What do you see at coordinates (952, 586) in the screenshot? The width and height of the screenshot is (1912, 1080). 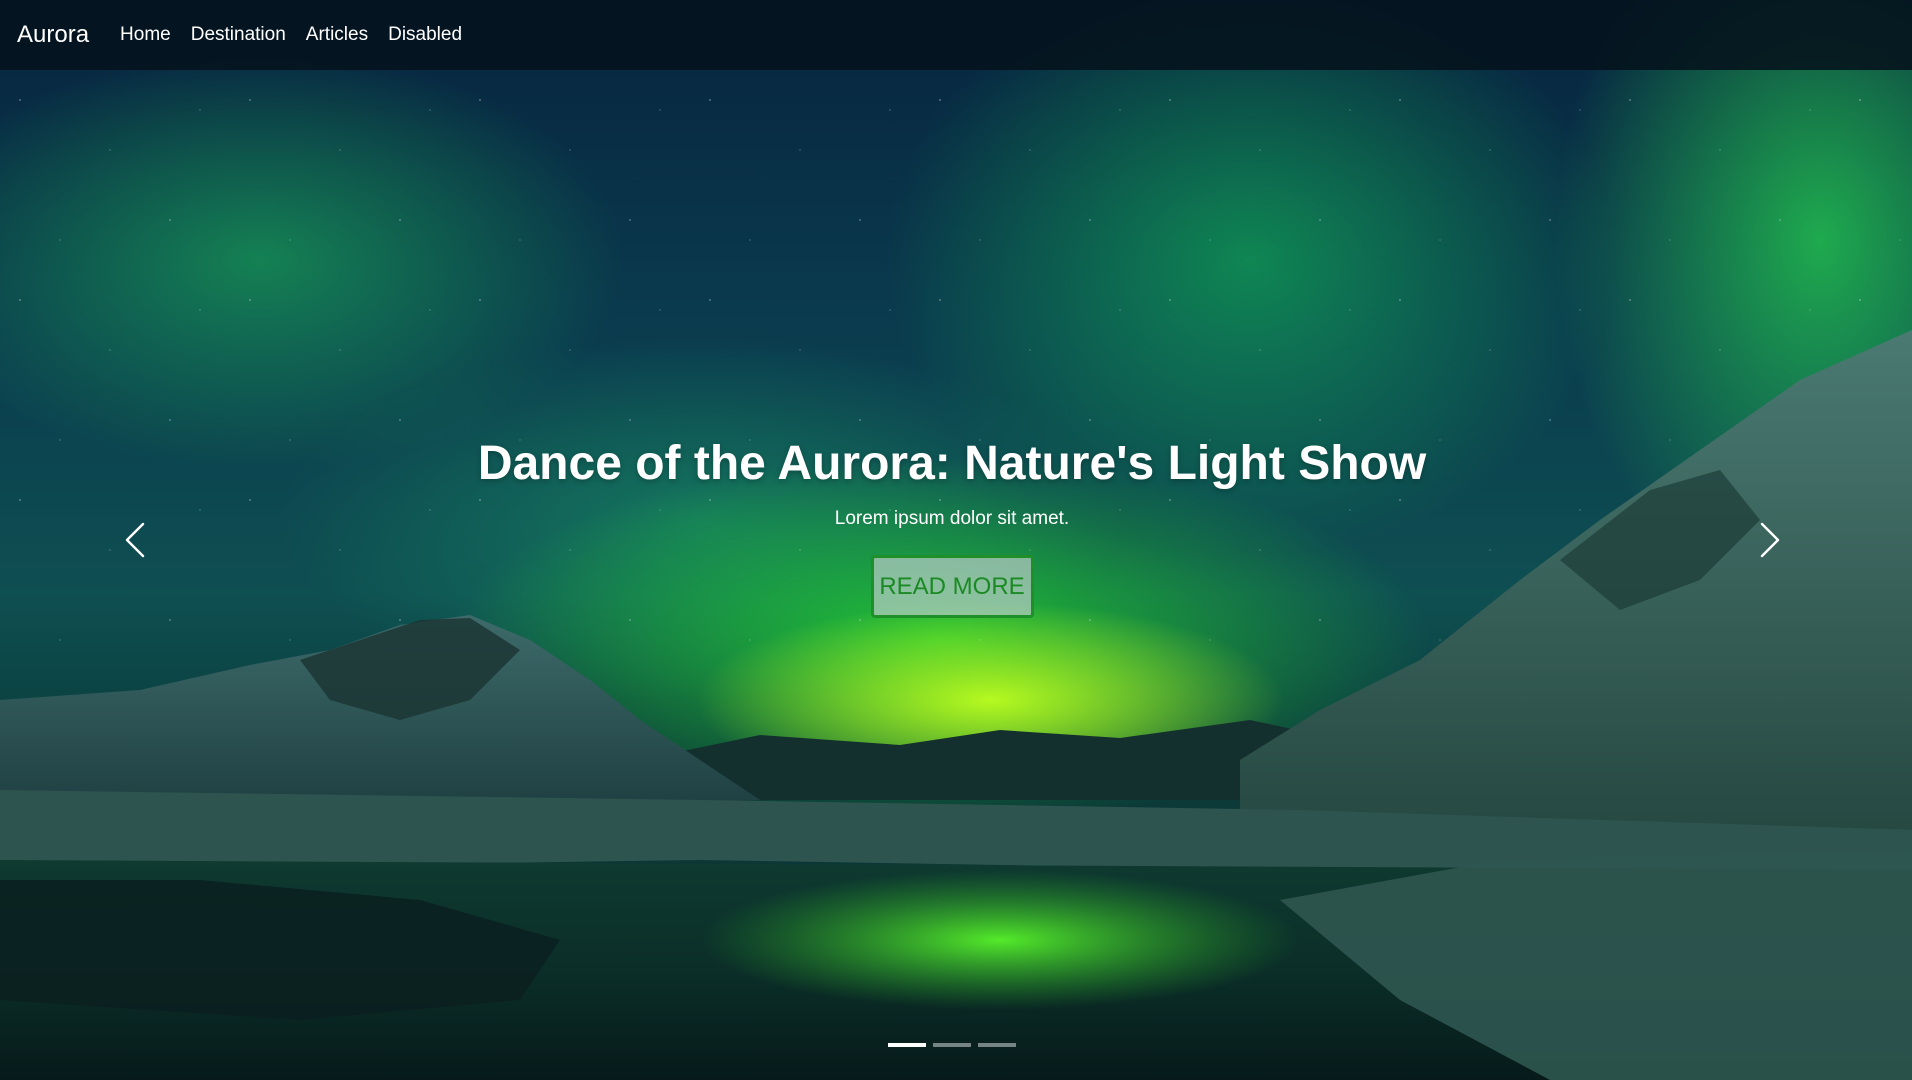 I see `read-more-button: READ MORE` at bounding box center [952, 586].